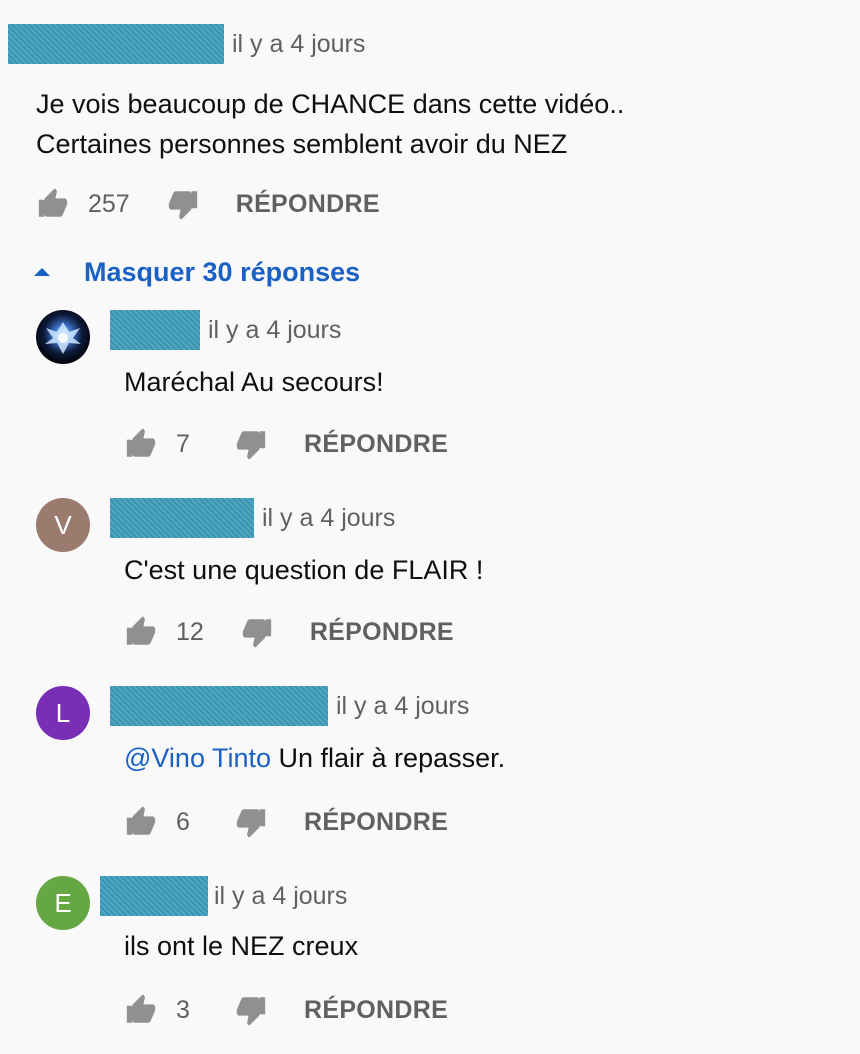 The height and width of the screenshot is (1054, 860). I want to click on caret-up-icon, so click(42, 272).